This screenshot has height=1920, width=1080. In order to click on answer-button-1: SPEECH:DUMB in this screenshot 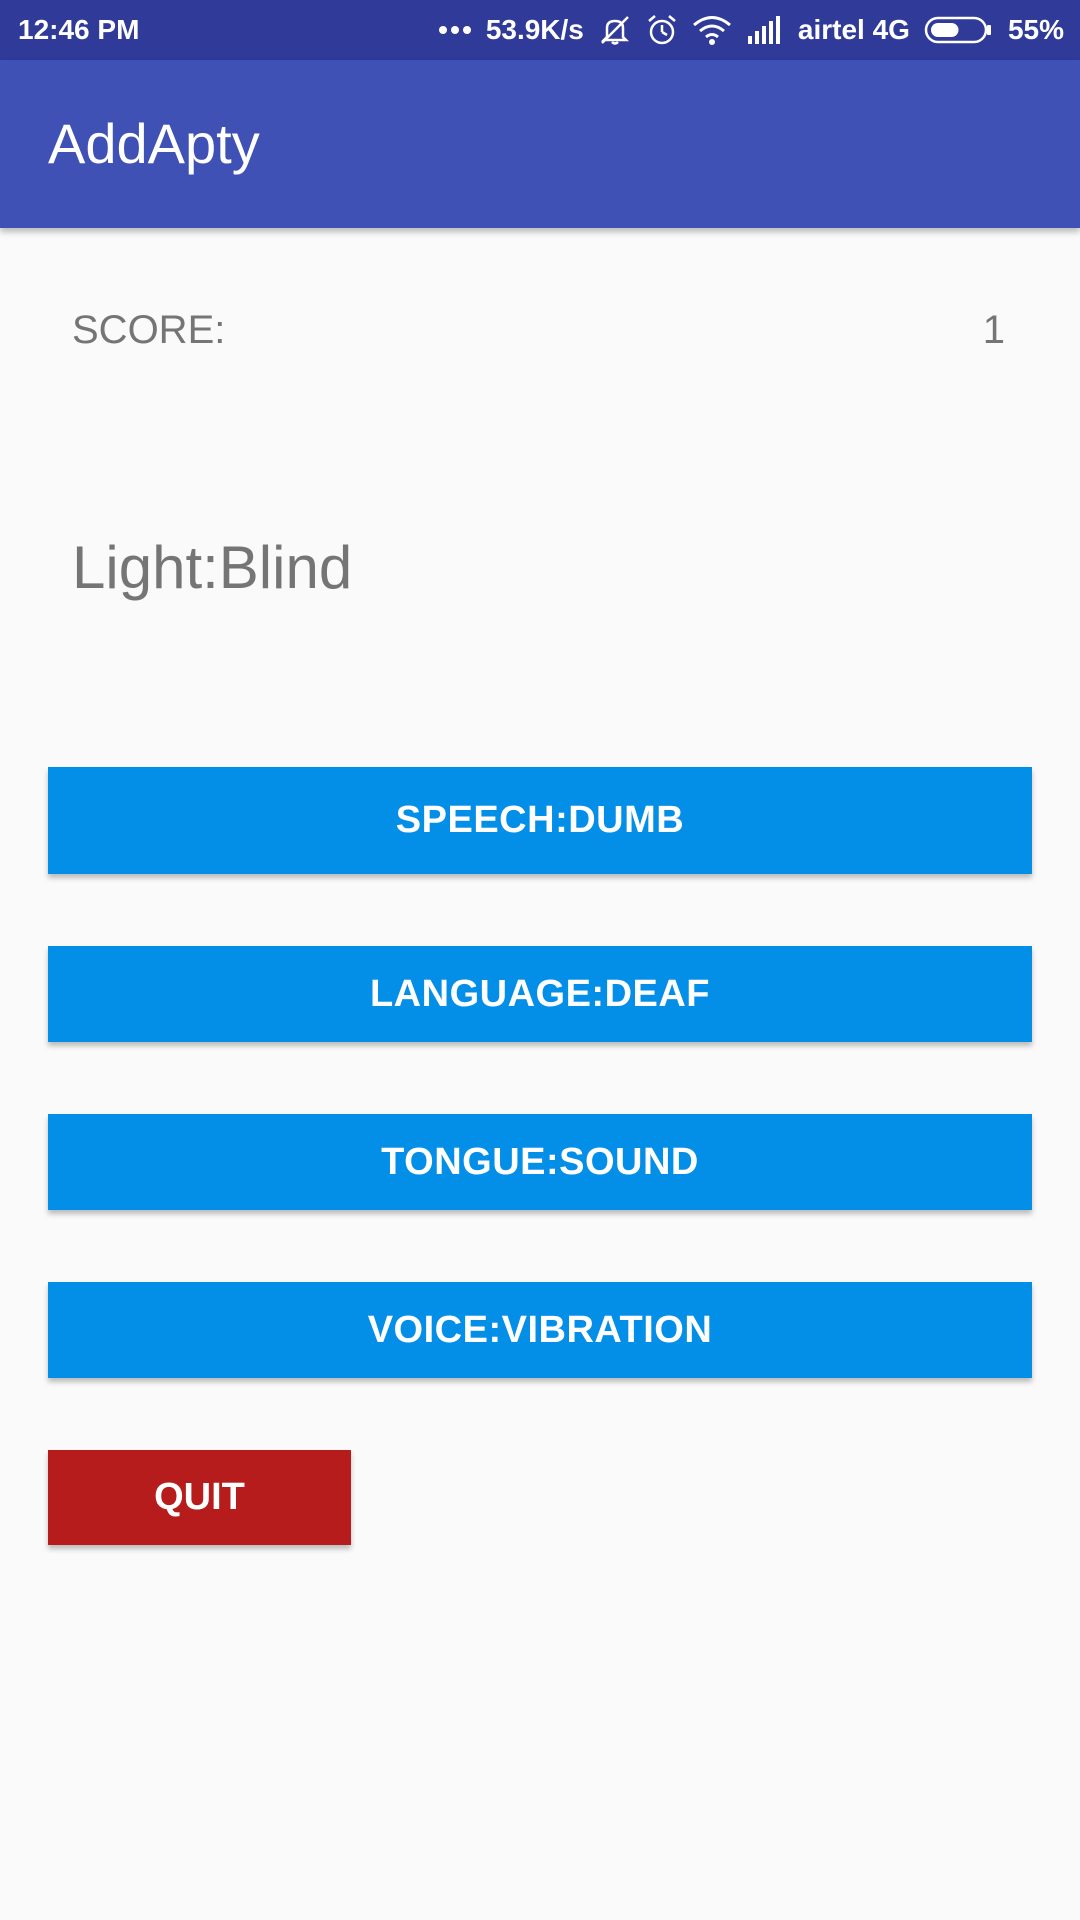, I will do `click(540, 820)`.